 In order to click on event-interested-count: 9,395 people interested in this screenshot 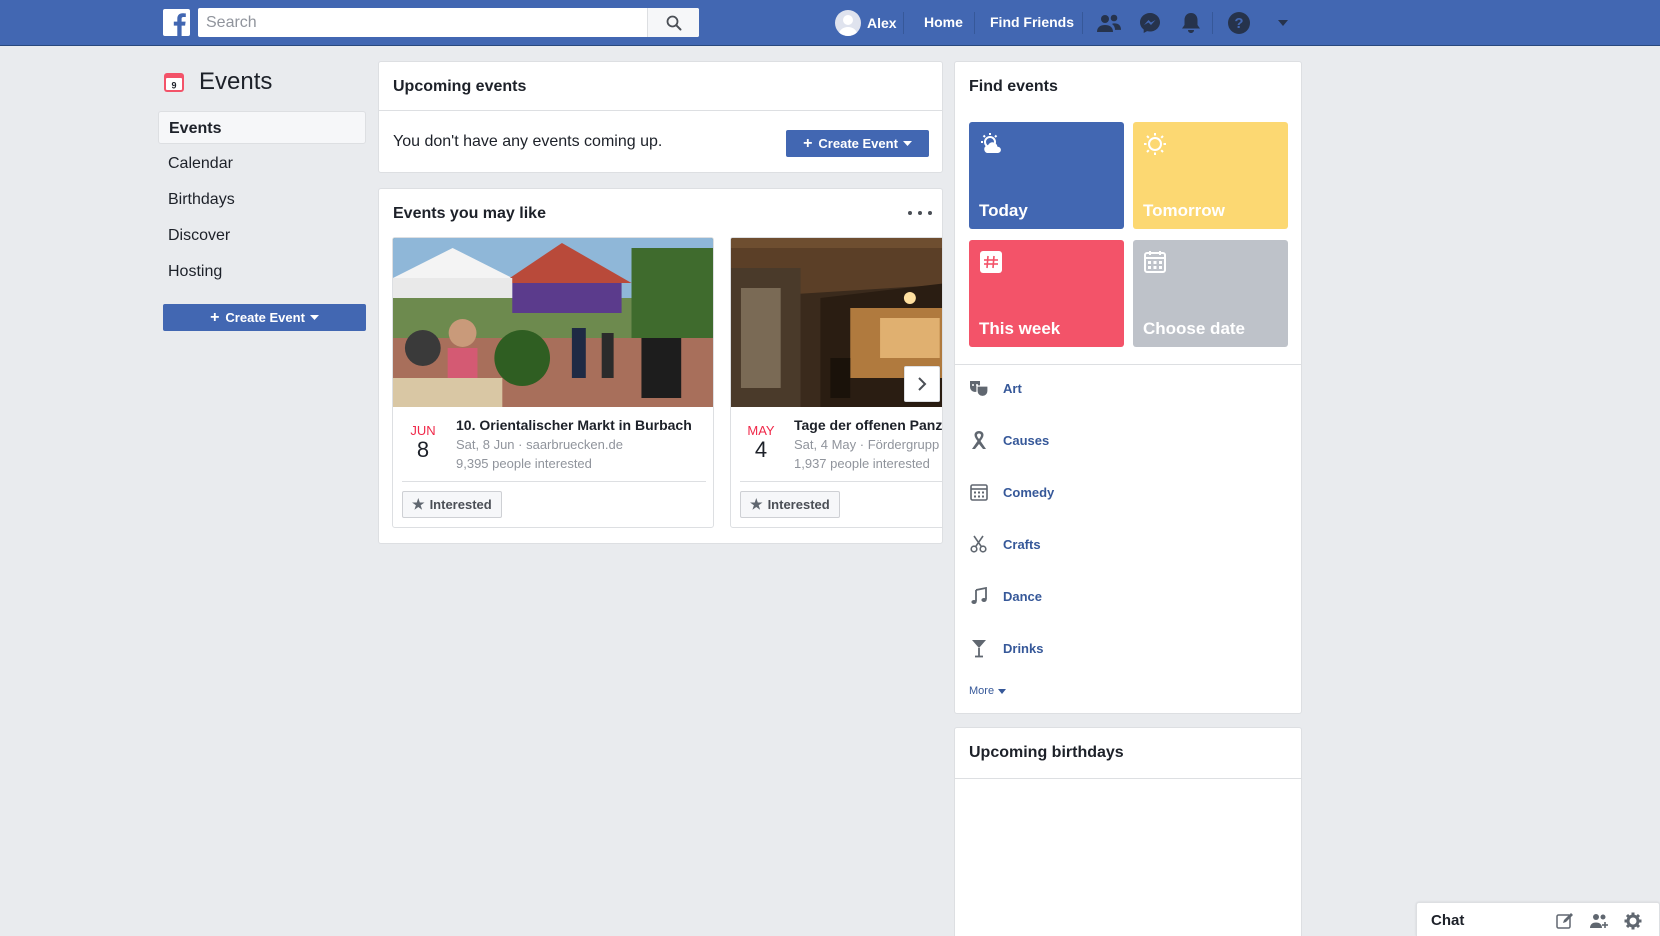, I will do `click(524, 463)`.